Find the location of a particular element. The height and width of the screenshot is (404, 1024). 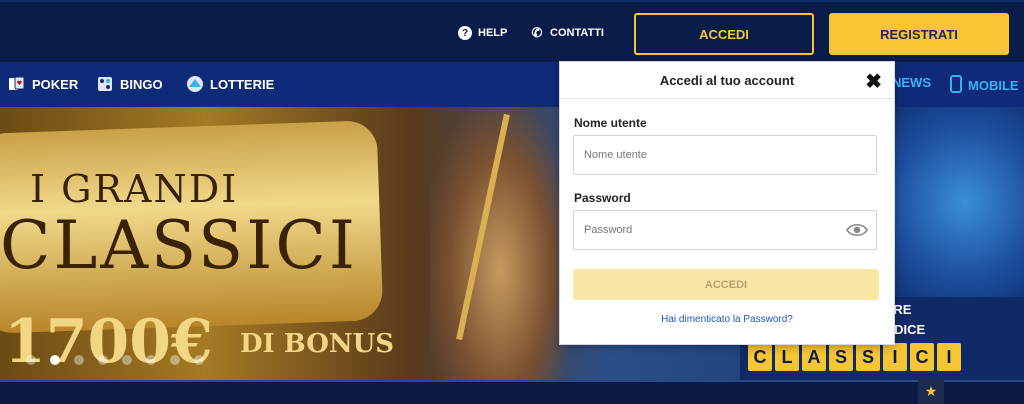

nav-label-poker: POKER is located at coordinates (55, 84).